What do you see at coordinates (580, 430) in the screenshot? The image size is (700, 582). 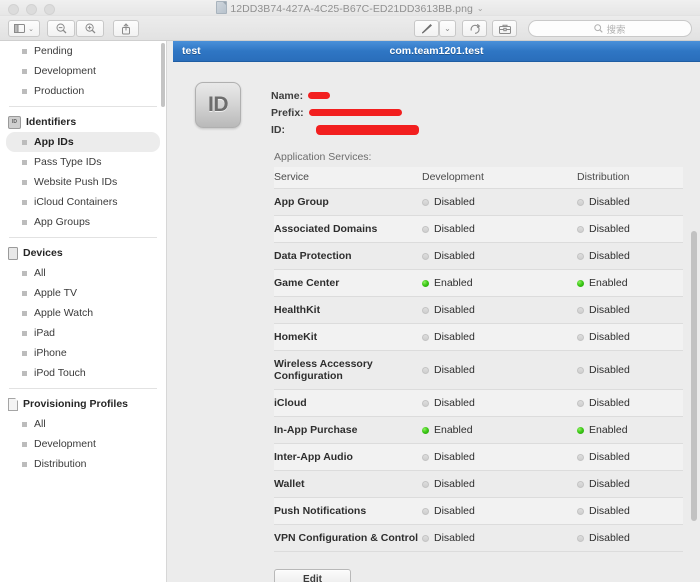 I see `status-dot-enabled` at bounding box center [580, 430].